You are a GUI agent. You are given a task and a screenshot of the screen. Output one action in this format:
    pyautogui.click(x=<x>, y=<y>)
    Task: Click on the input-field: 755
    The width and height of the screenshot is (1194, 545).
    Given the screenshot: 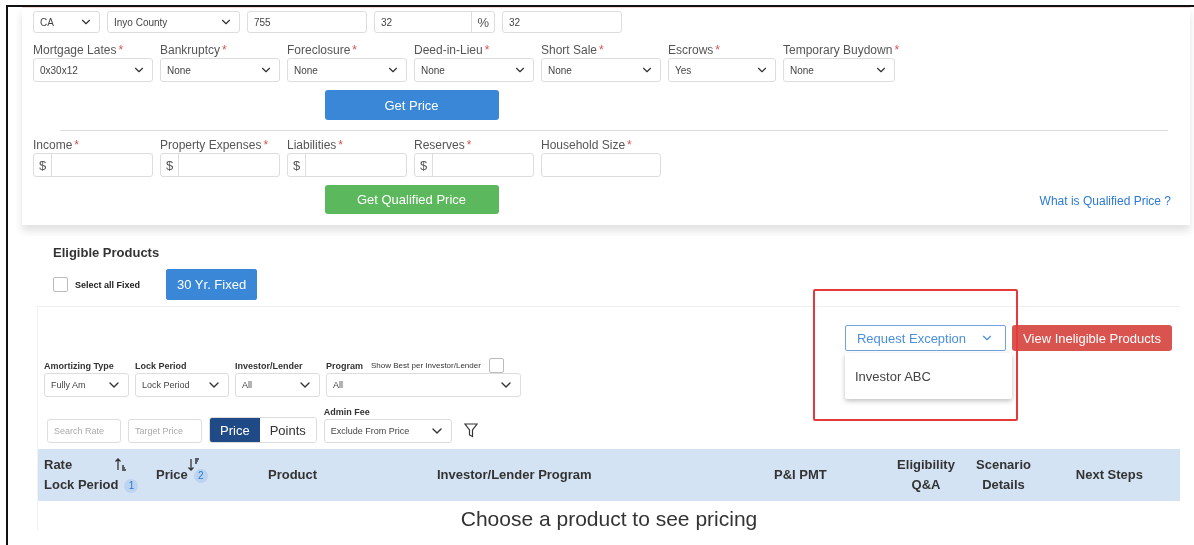 What is the action you would take?
    pyautogui.click(x=307, y=22)
    